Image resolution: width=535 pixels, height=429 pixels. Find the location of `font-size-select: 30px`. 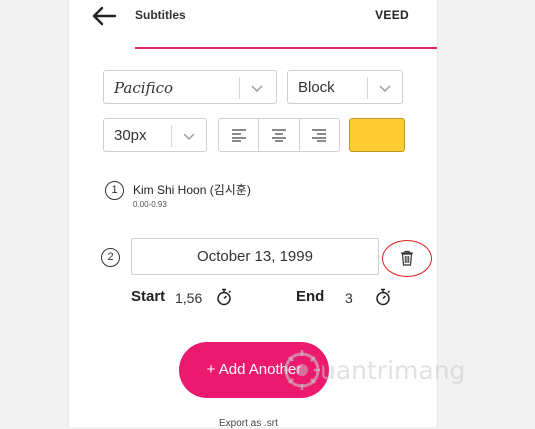

font-size-select: 30px is located at coordinates (155, 135).